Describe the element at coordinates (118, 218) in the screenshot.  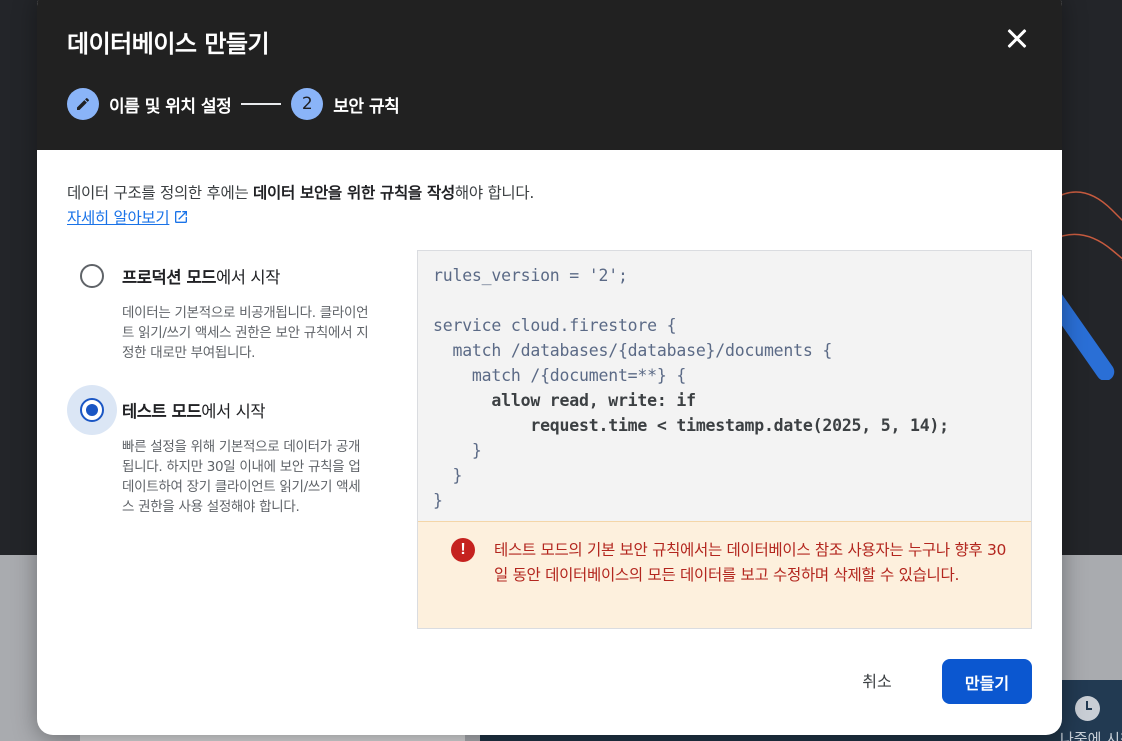
I see `learn-more-label: 자세히 알아보기` at that location.